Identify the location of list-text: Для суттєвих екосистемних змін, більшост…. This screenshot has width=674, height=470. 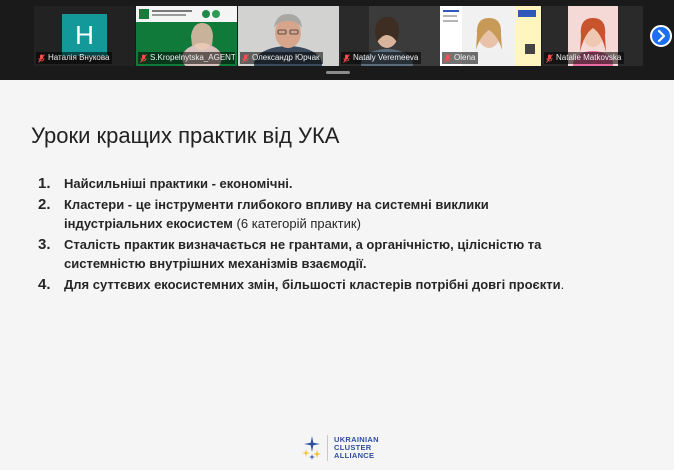
(314, 284).